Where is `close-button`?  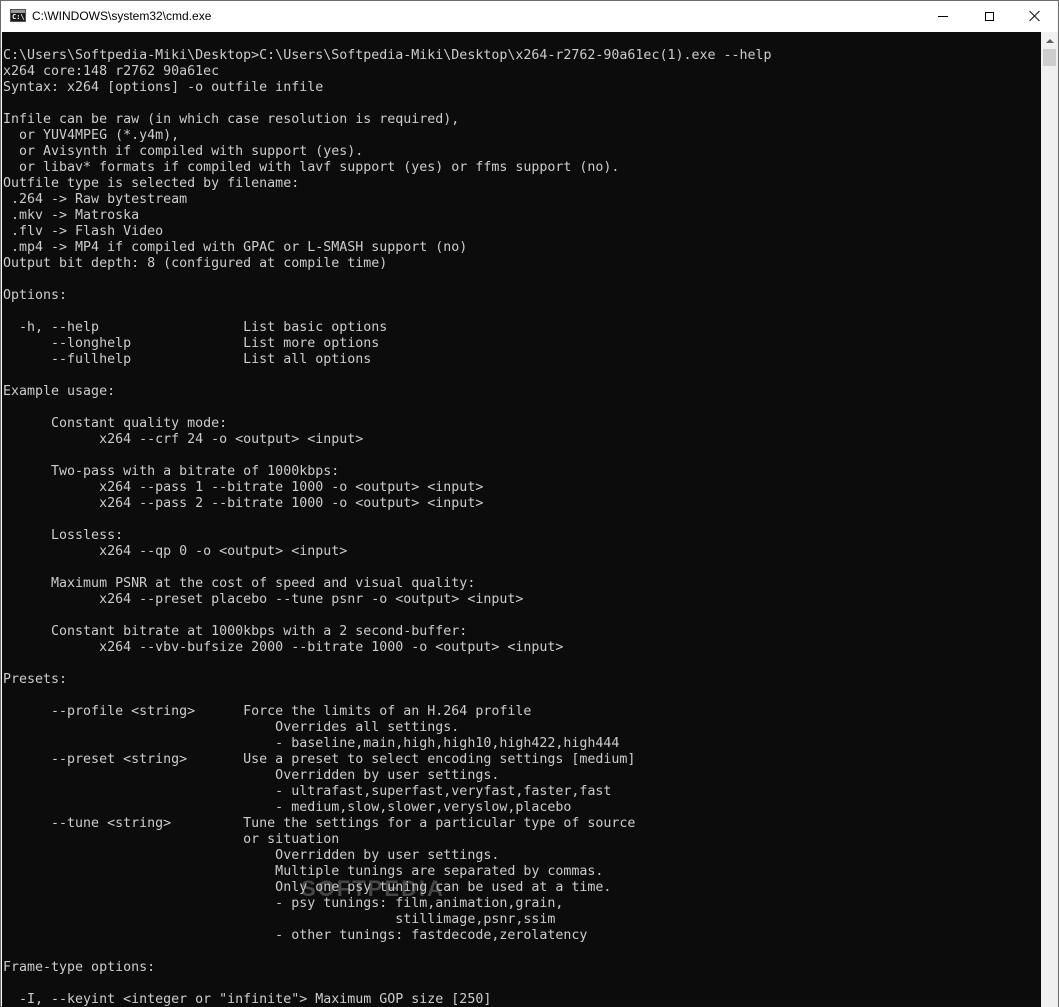
close-button is located at coordinates (1035, 16).